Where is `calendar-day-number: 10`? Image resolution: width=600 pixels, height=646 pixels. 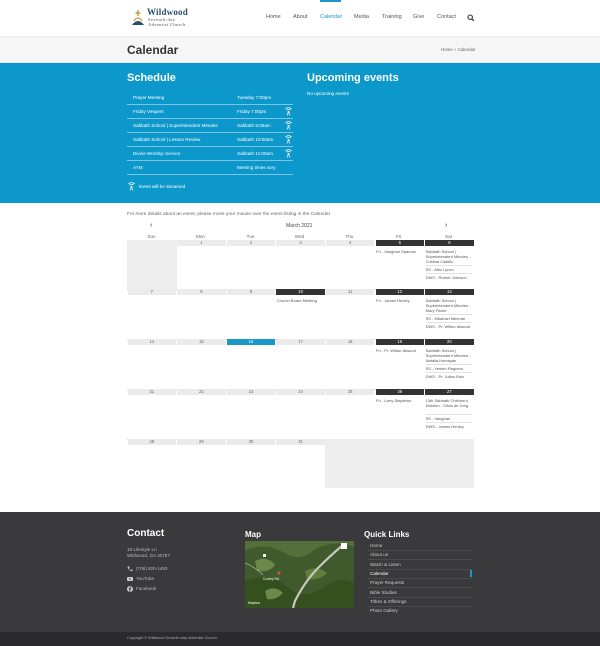 calendar-day-number: 10 is located at coordinates (300, 292).